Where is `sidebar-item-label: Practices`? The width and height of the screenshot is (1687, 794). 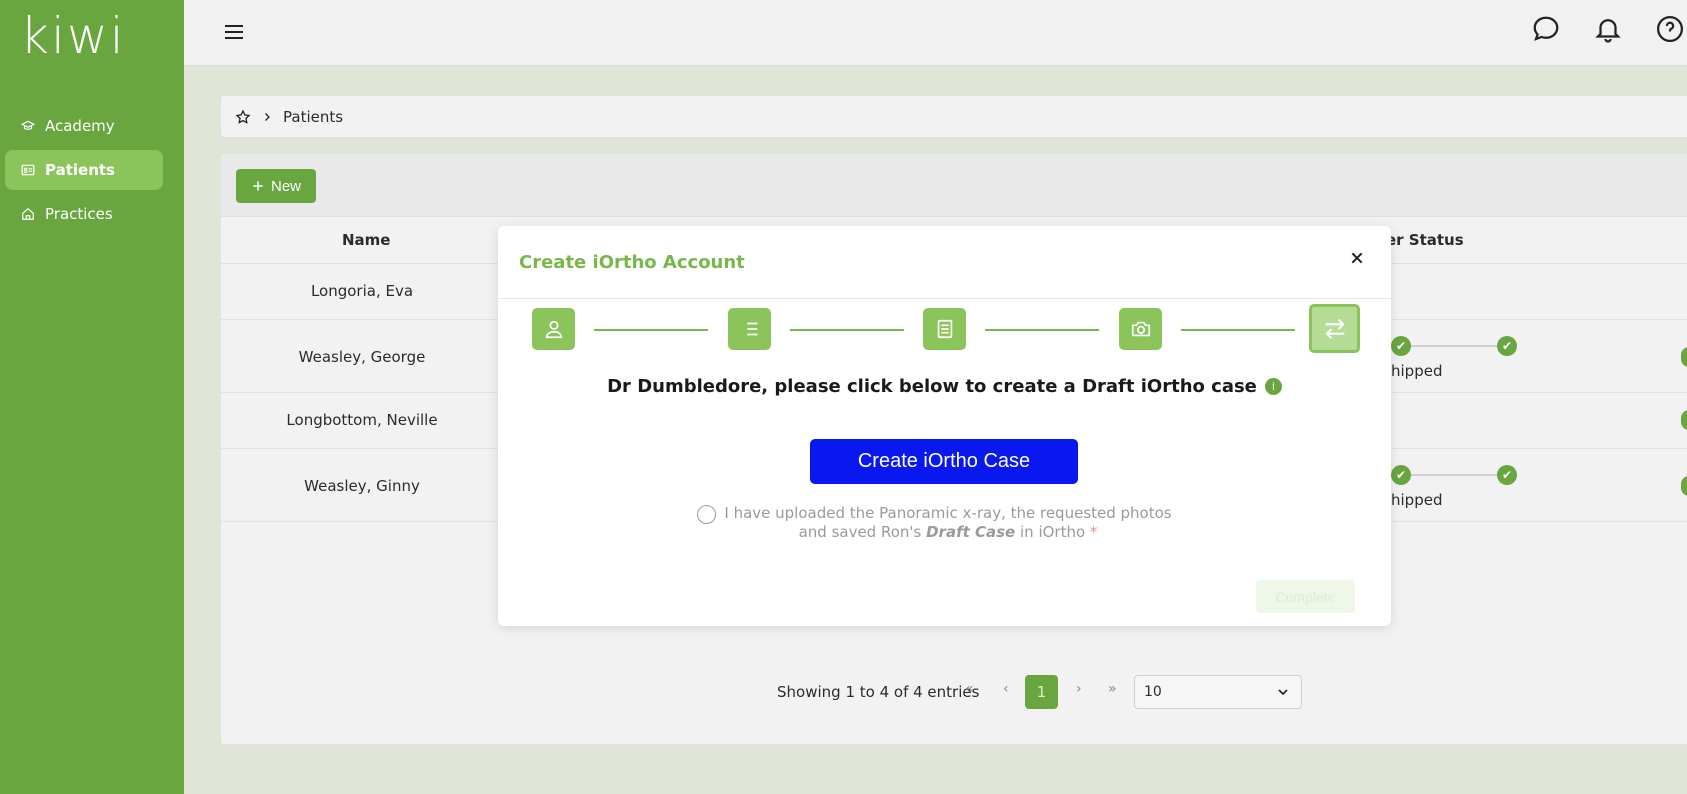 sidebar-item-label: Practices is located at coordinates (79, 214).